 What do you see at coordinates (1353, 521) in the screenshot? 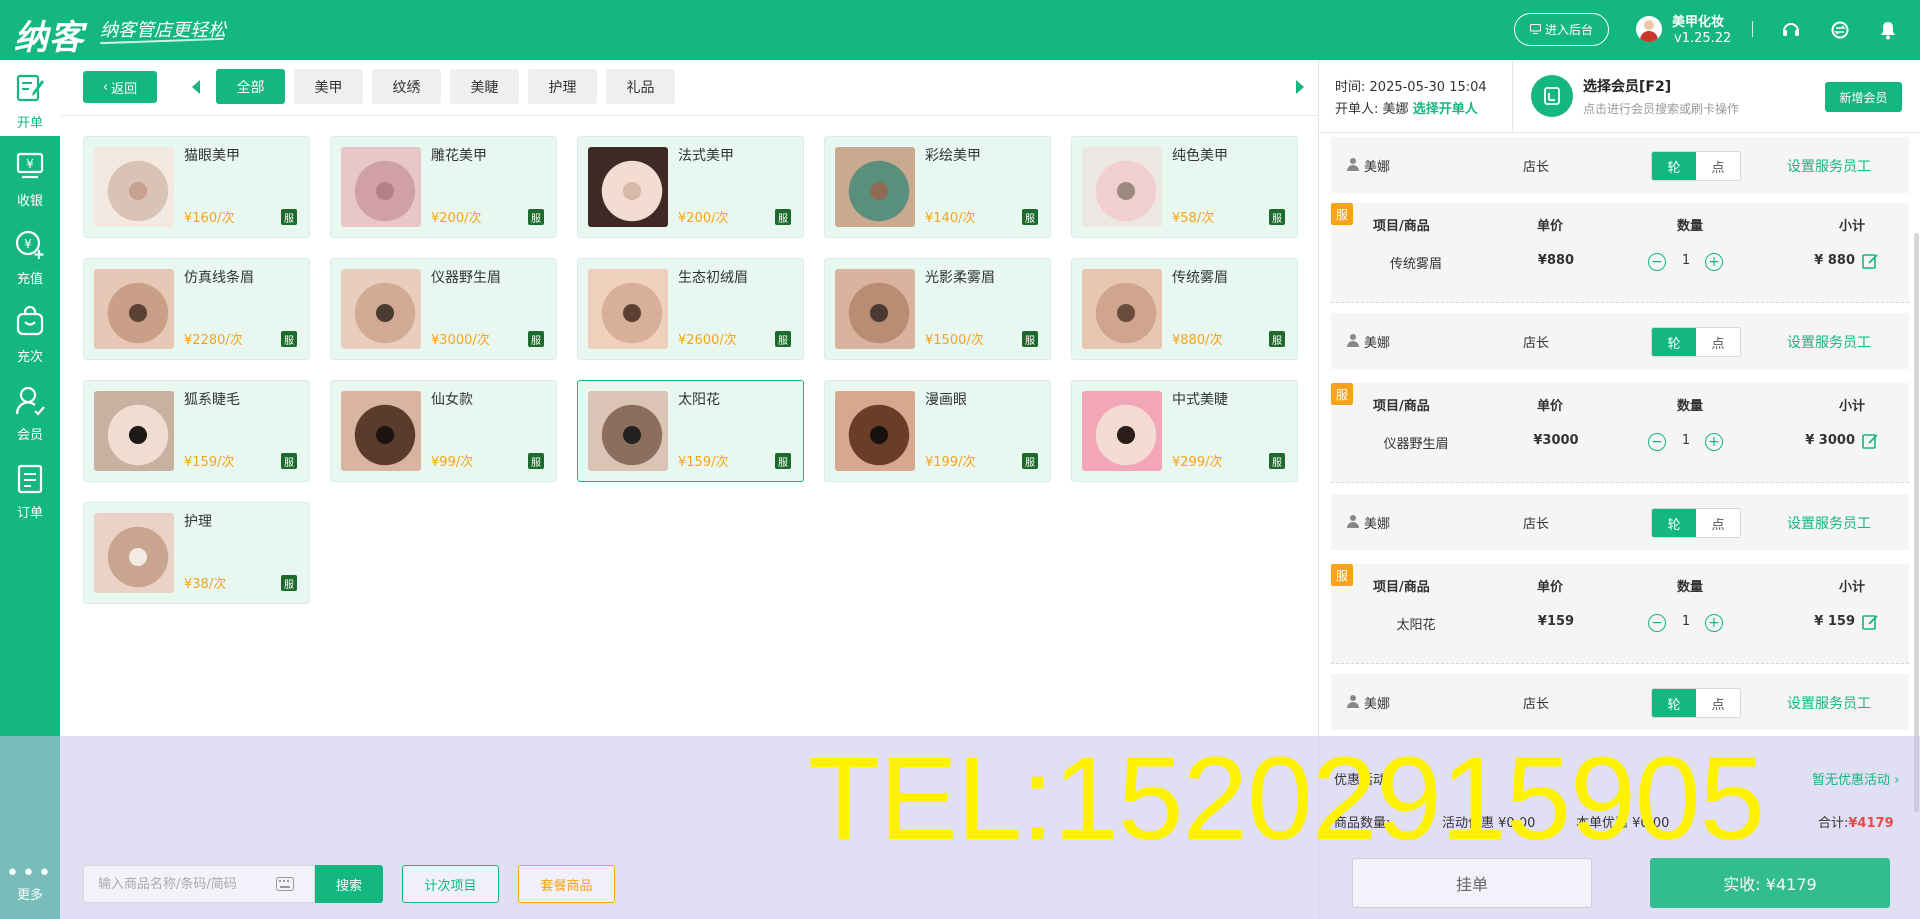
I see `person-icon` at bounding box center [1353, 521].